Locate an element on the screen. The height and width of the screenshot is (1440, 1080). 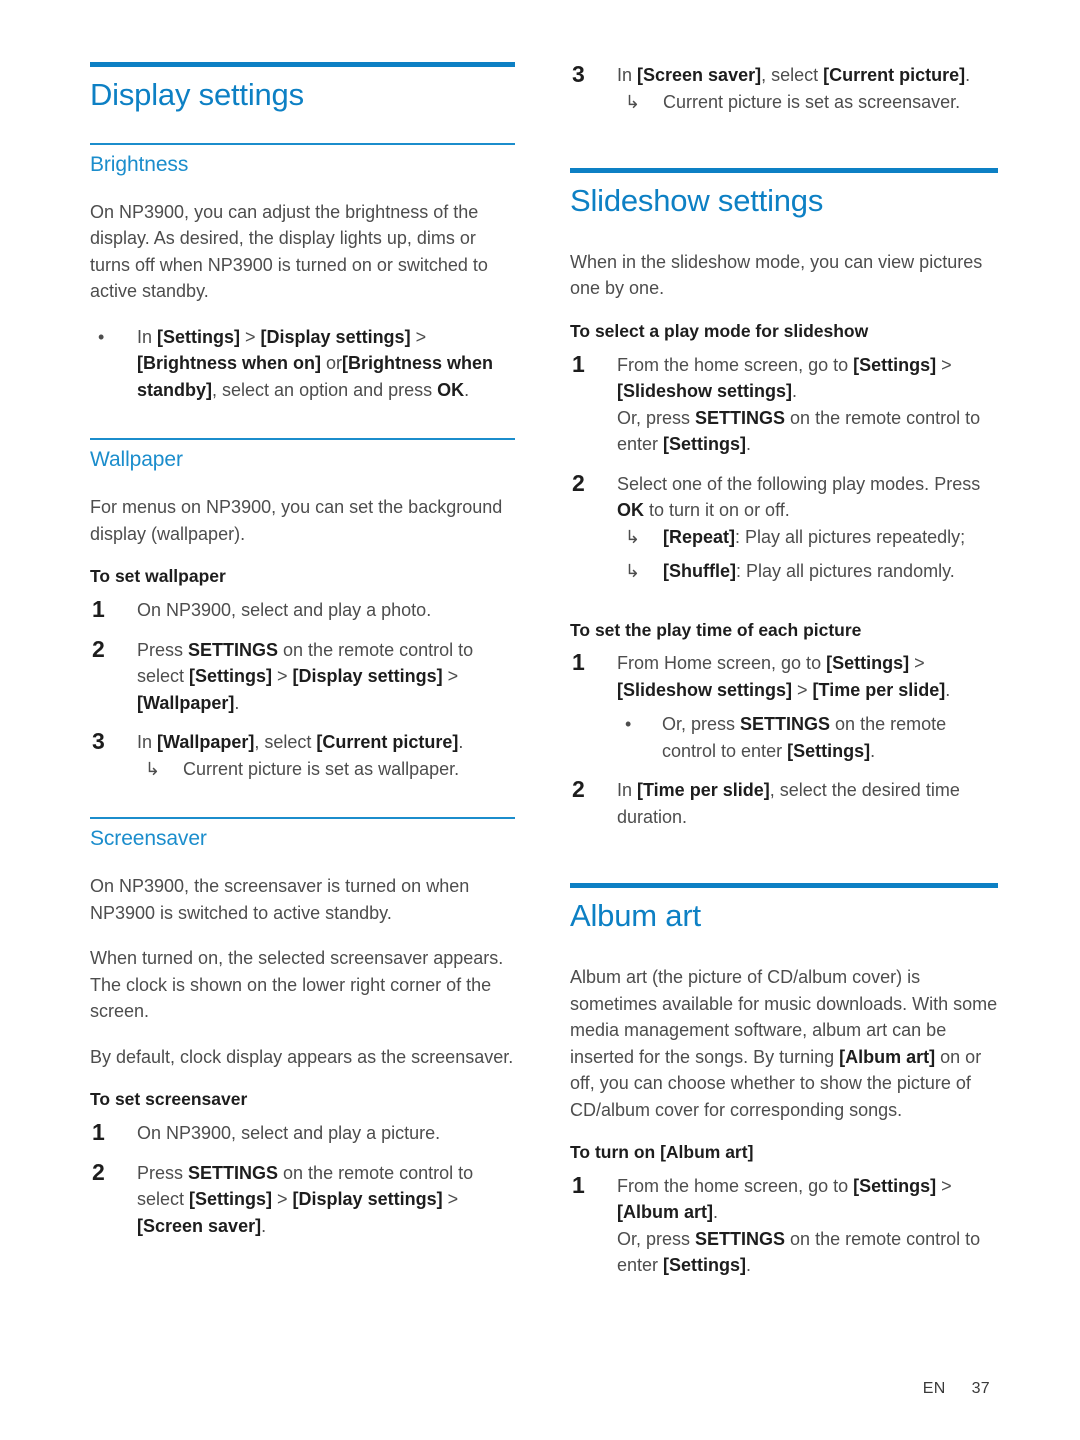
album-art-chapter-rule is located at coordinates (784, 886).